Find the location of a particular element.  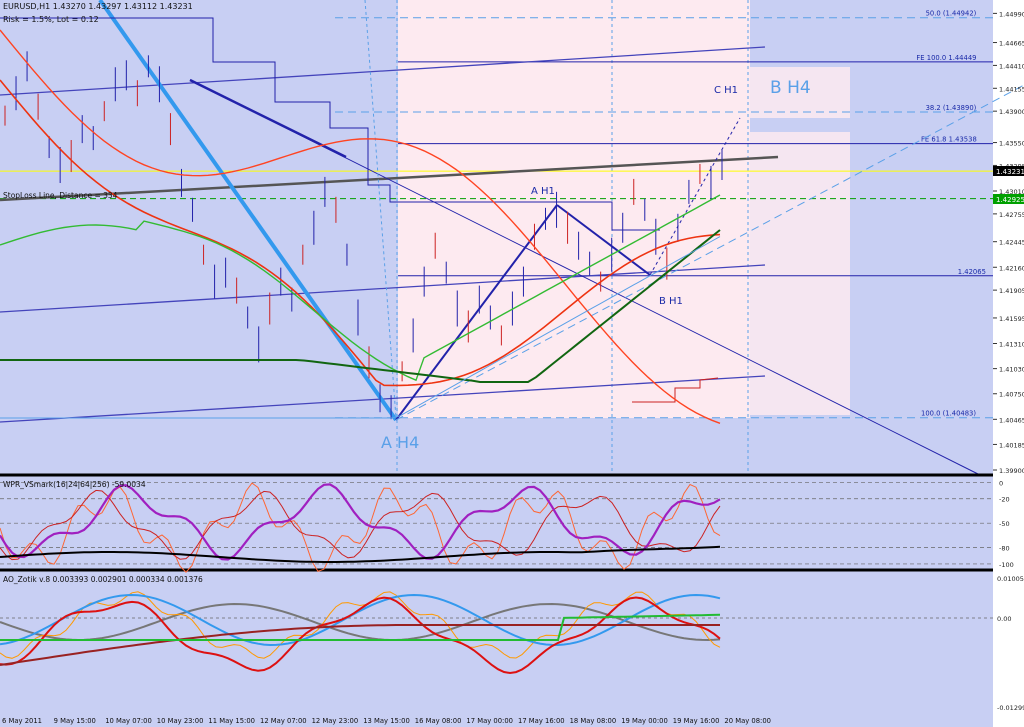

fib-level-label: 50.0 (1.44942) is located at coordinates (951, 14).